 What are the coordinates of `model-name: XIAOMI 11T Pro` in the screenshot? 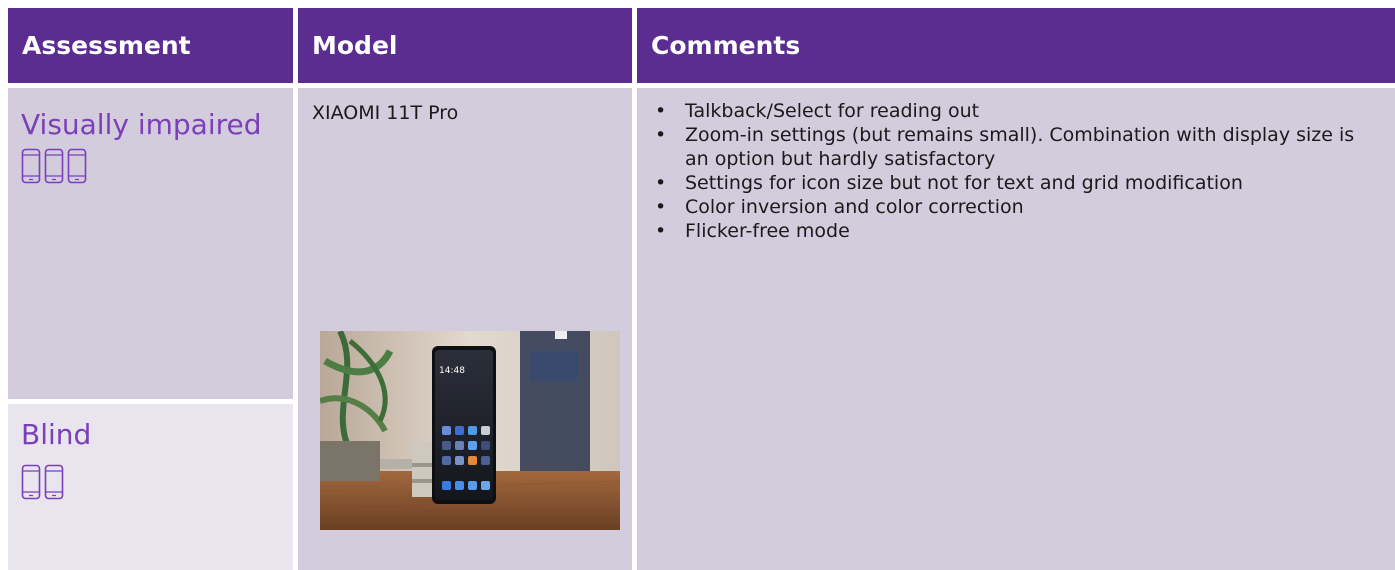 It's located at (385, 113).